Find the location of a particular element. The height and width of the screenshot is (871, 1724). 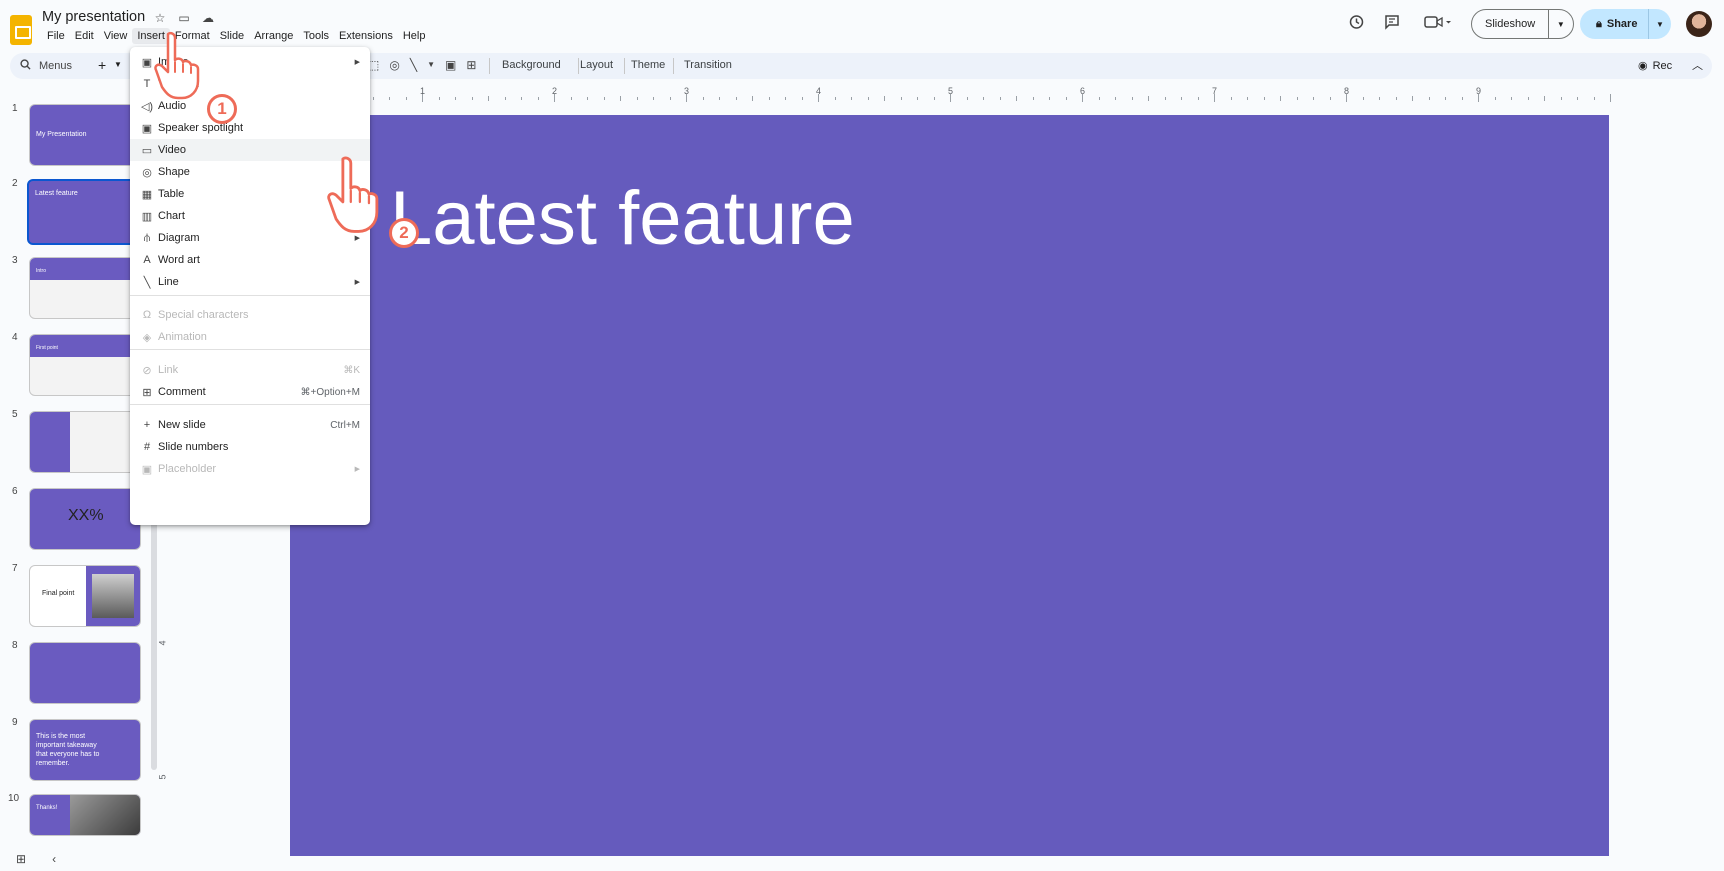

comments-icon is located at coordinates (1392, 24).